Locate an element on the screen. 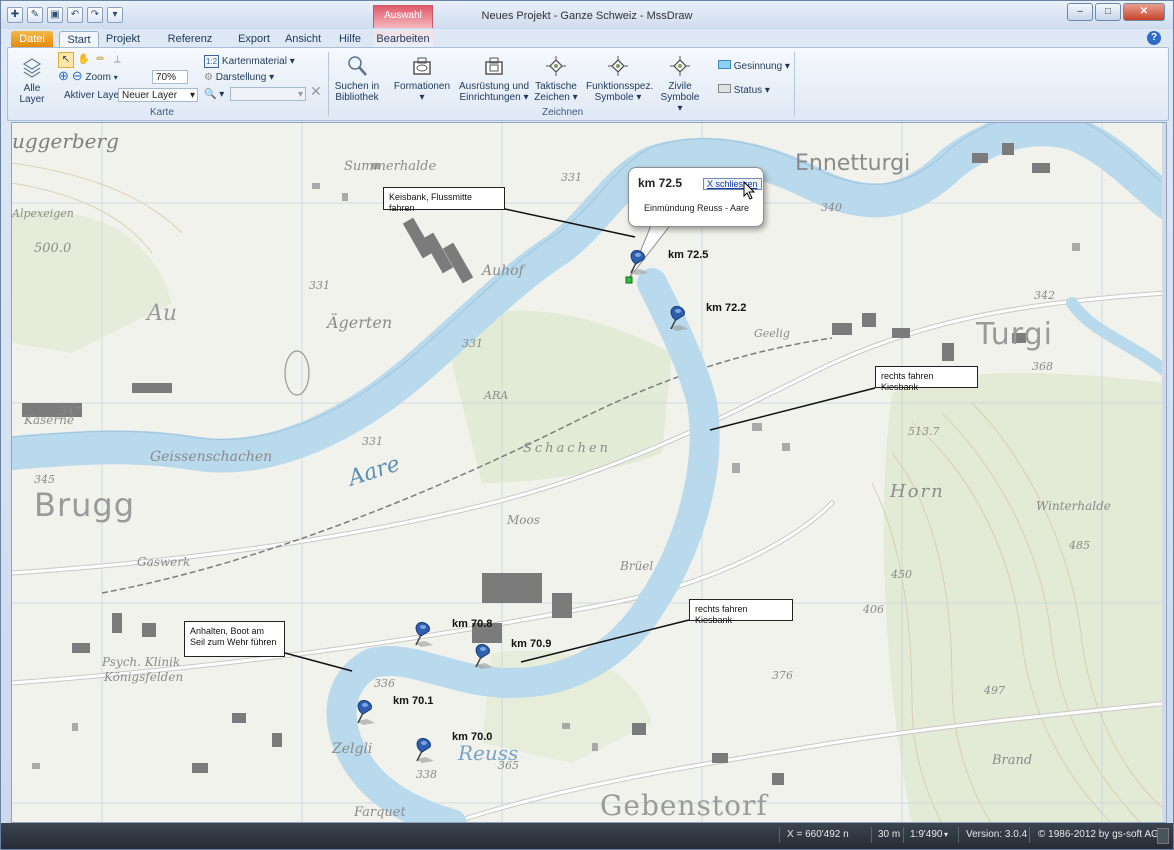 The height and width of the screenshot is (850, 1174). status-coordinates: X = 660'492 n is located at coordinates (818, 834).